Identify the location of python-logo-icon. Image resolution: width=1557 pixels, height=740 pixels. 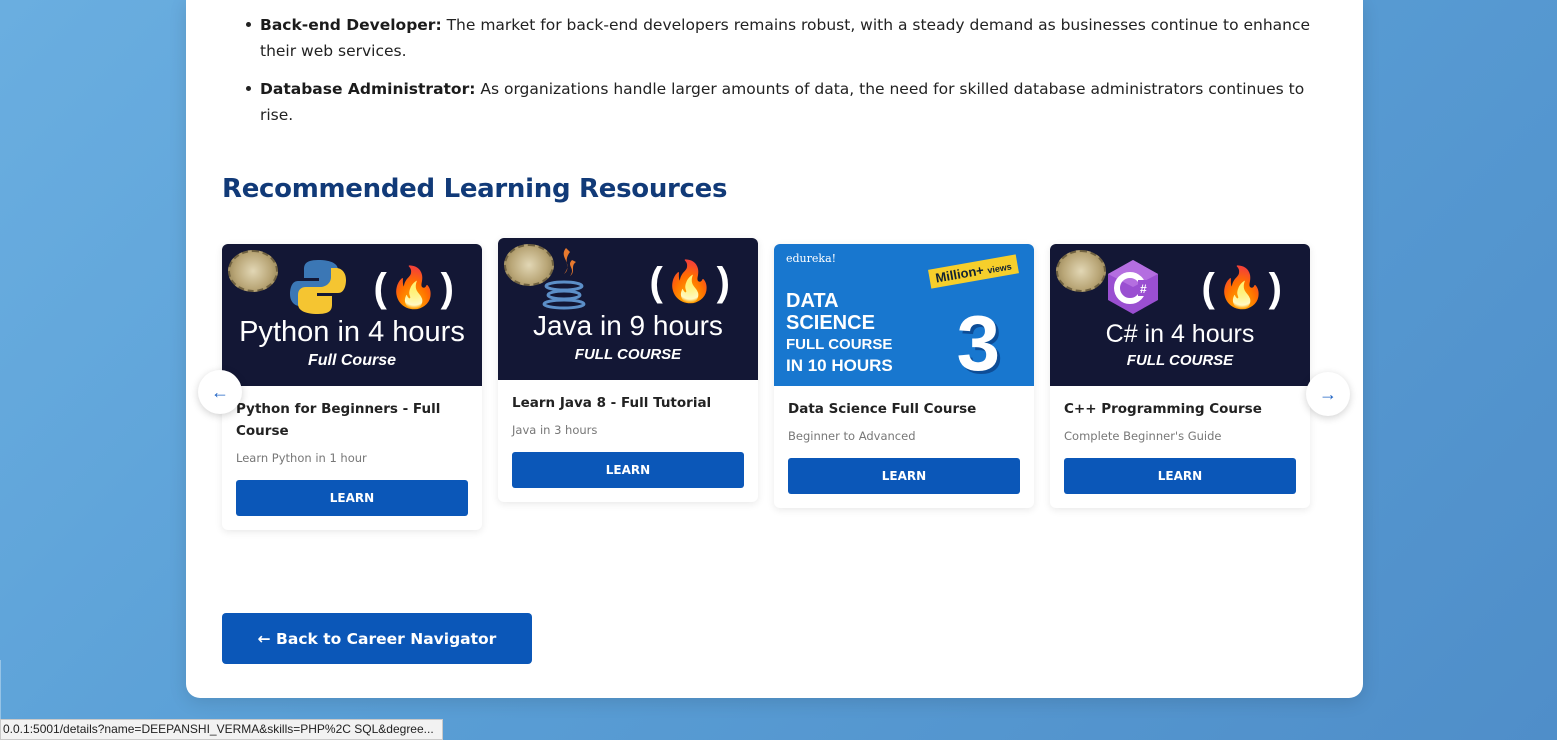
(318, 287).